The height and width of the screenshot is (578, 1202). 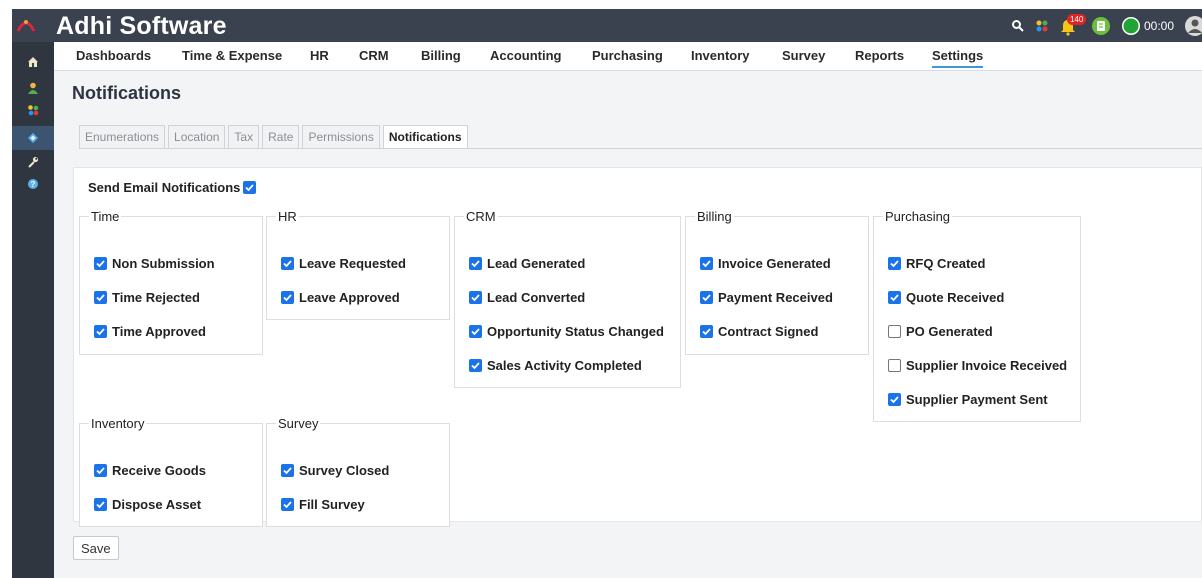 I want to click on top-header: Adhi Software 140 00:00, so click(x=607, y=25).